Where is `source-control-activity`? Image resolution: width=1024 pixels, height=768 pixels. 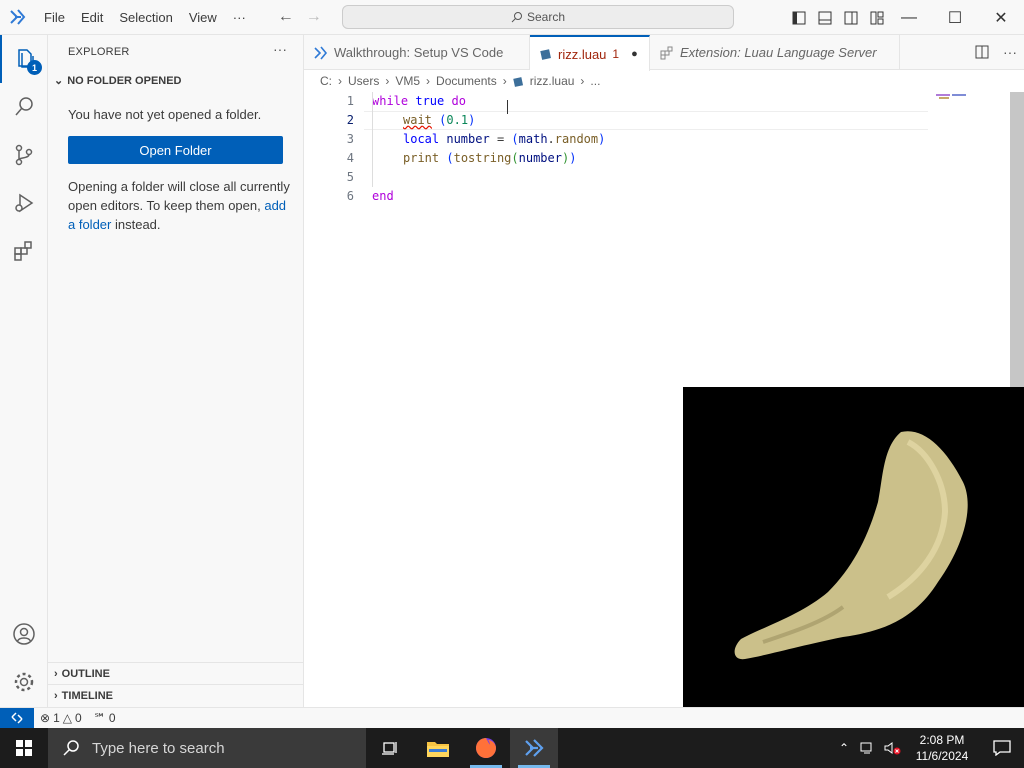
source-control-activity is located at coordinates (24, 155).